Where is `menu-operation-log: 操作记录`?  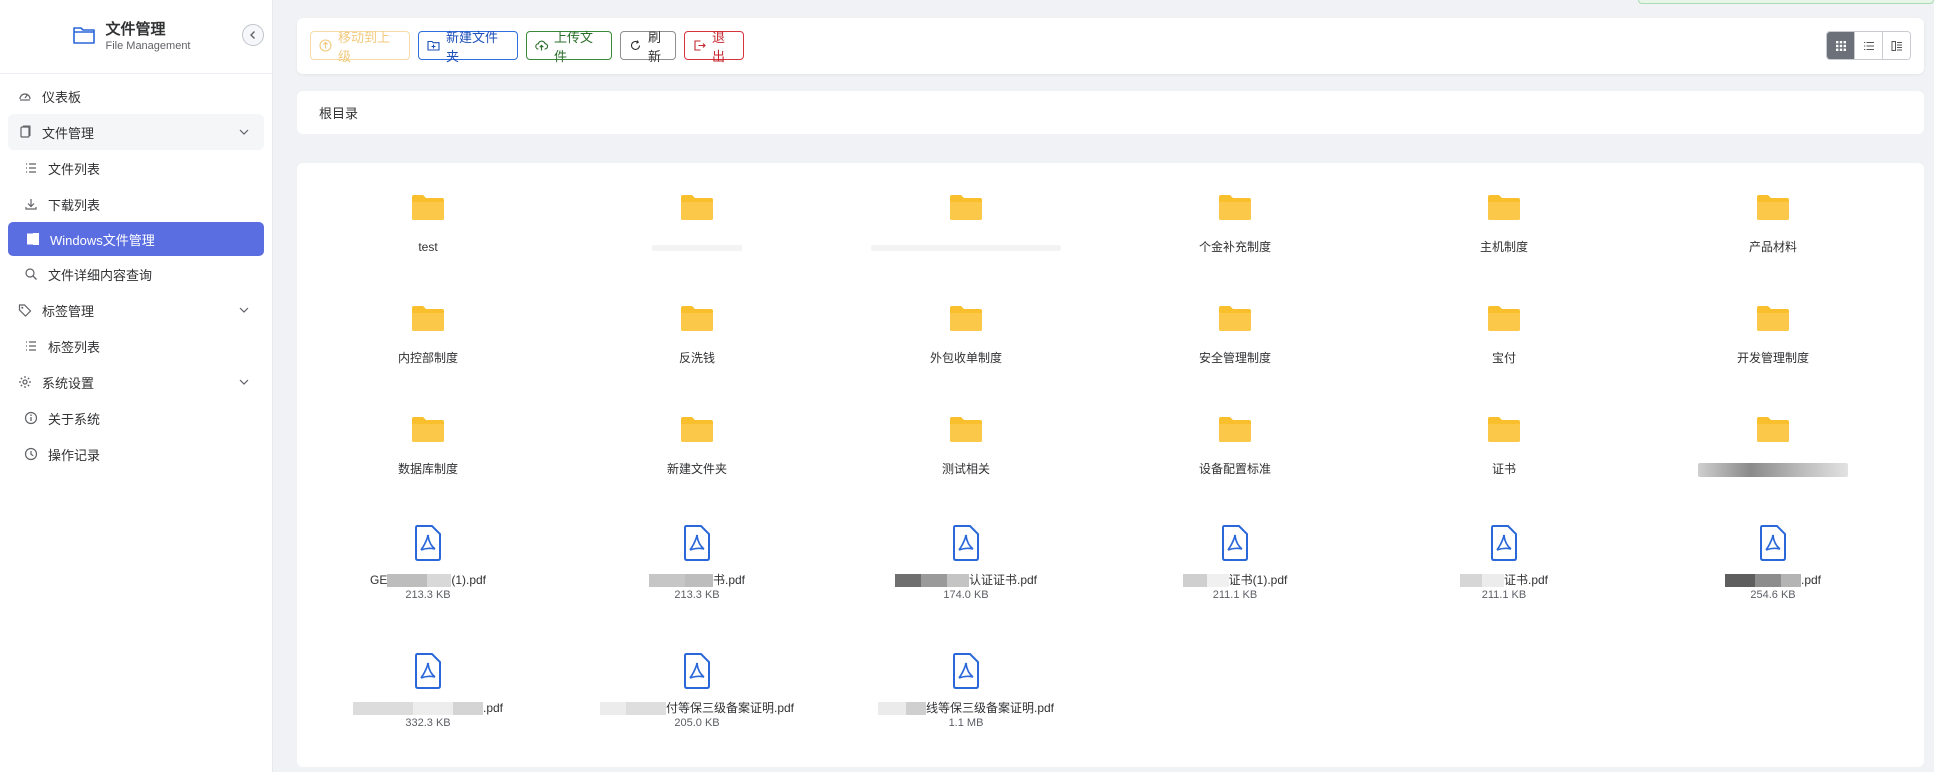 menu-operation-log: 操作记录 is located at coordinates (136, 454).